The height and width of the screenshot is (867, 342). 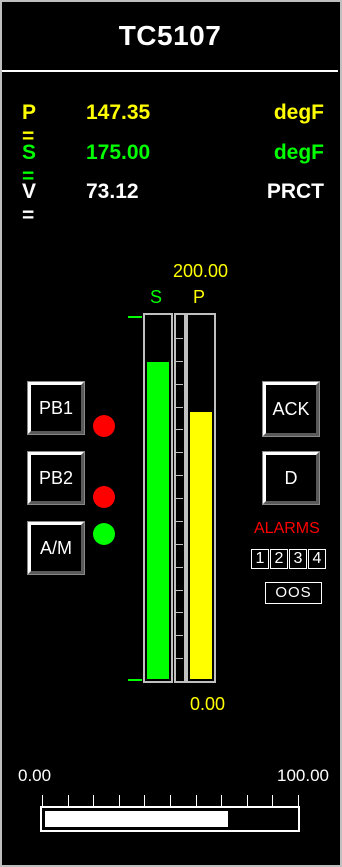 I want to click on alarm-box-1: 1, so click(x=260, y=559).